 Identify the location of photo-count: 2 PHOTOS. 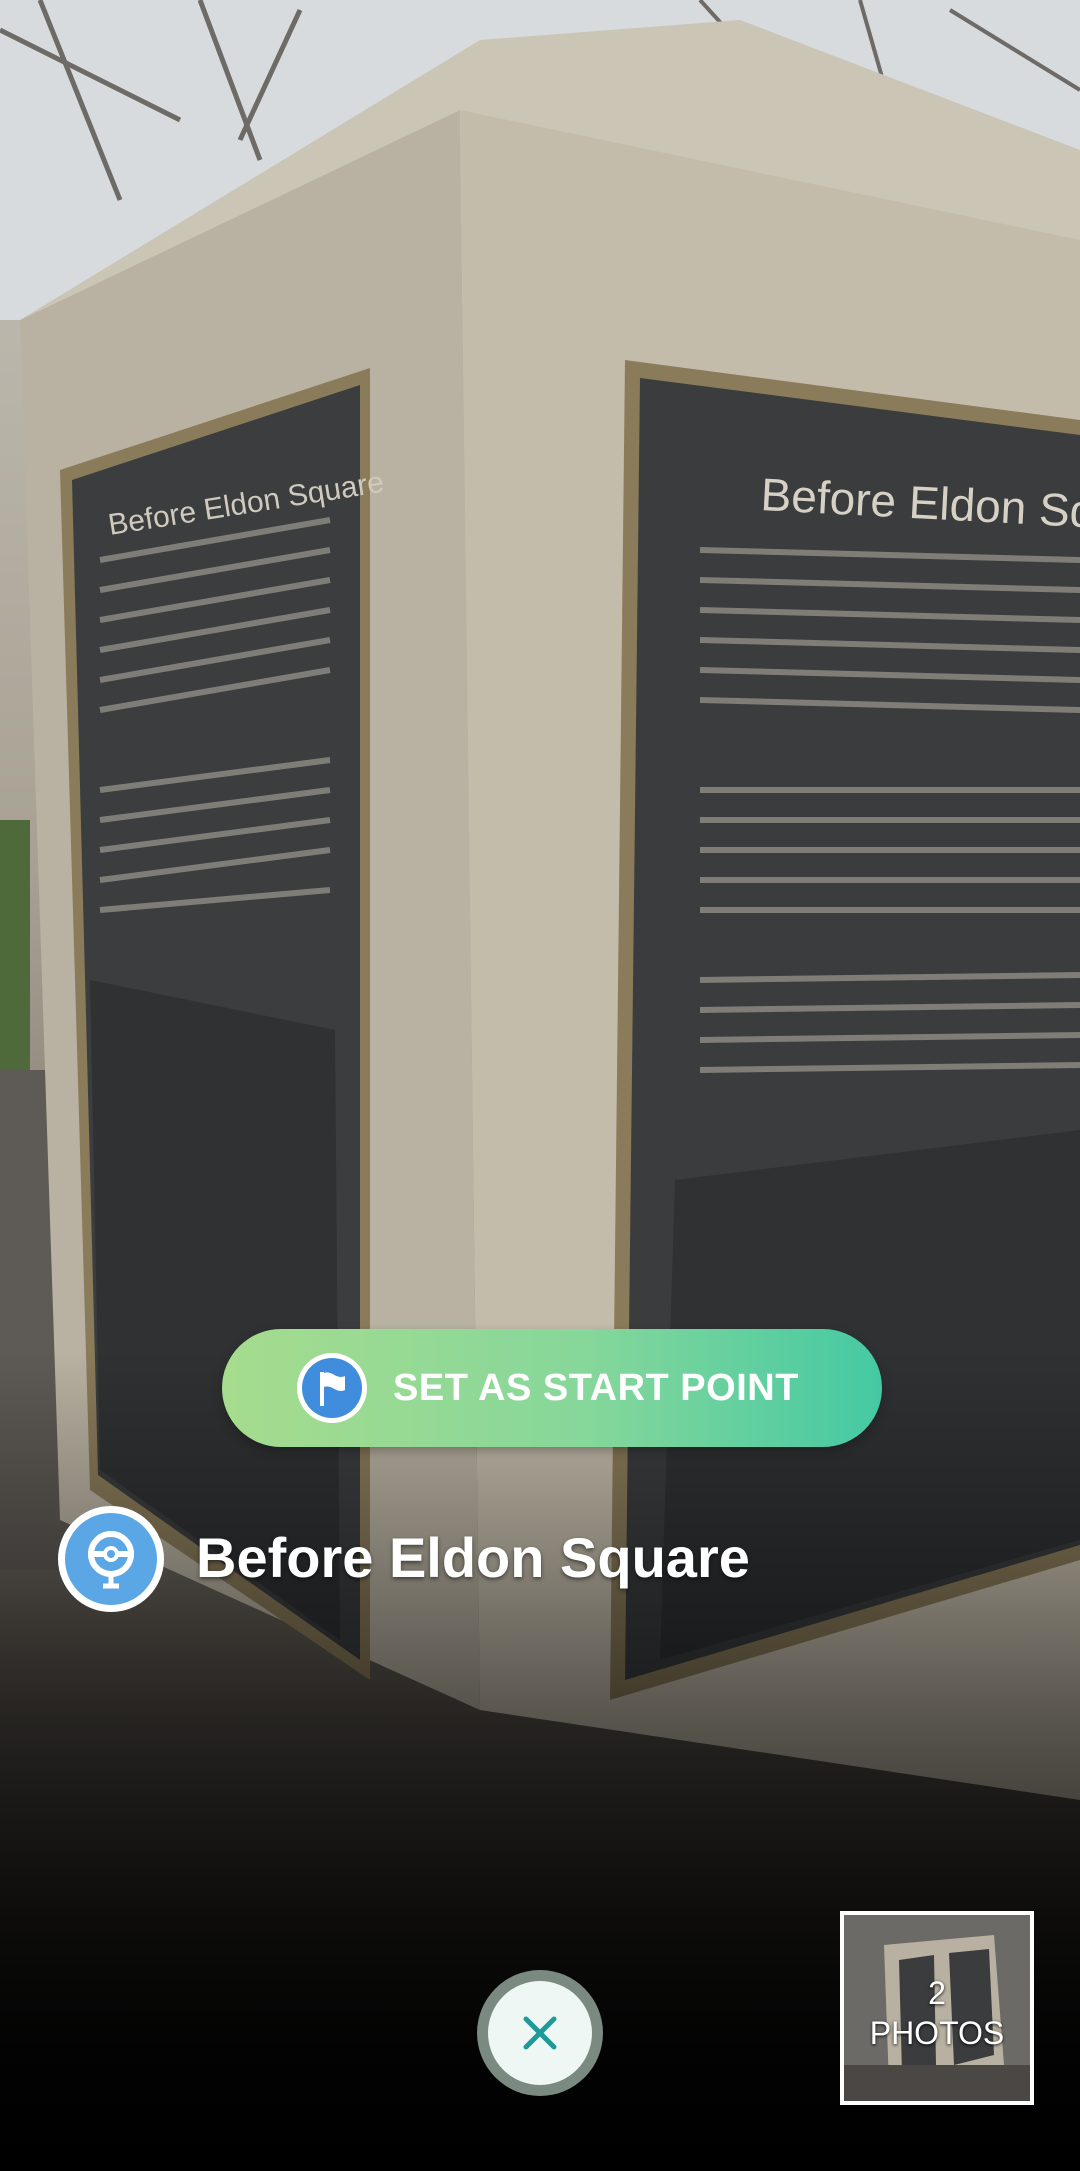
(937, 2013).